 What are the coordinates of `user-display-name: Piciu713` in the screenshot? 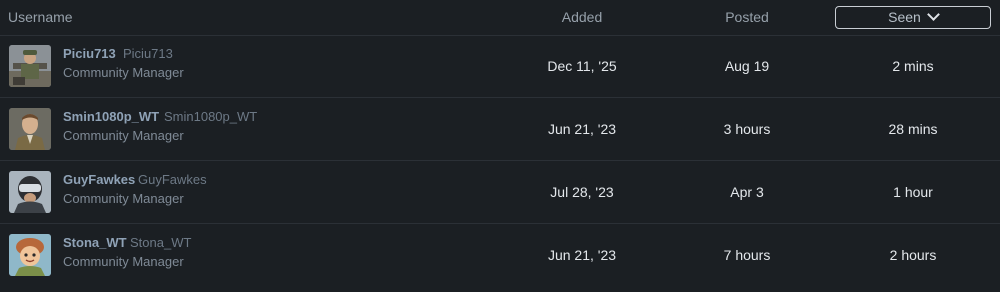 It's located at (148, 53).